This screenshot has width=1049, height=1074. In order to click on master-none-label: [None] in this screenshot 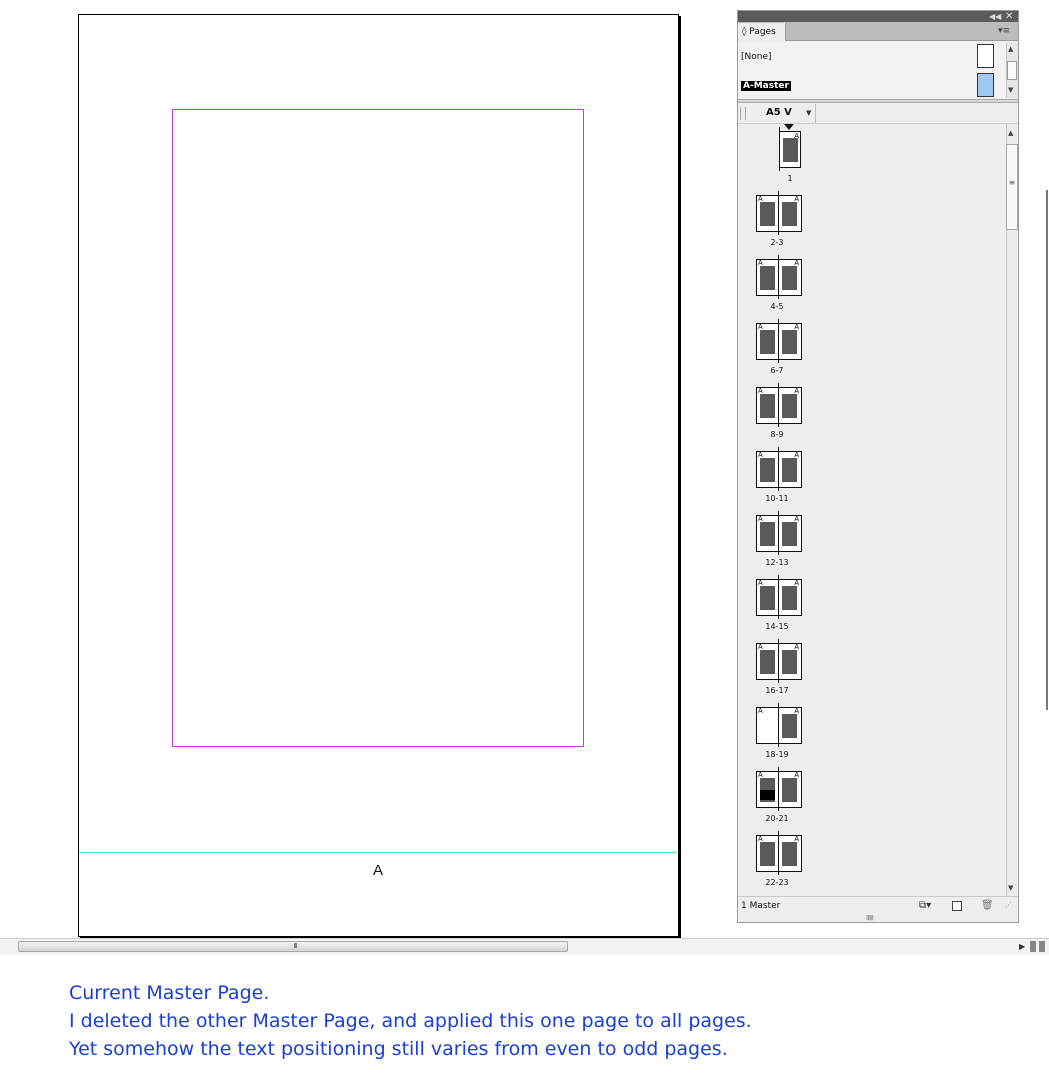, I will do `click(756, 57)`.